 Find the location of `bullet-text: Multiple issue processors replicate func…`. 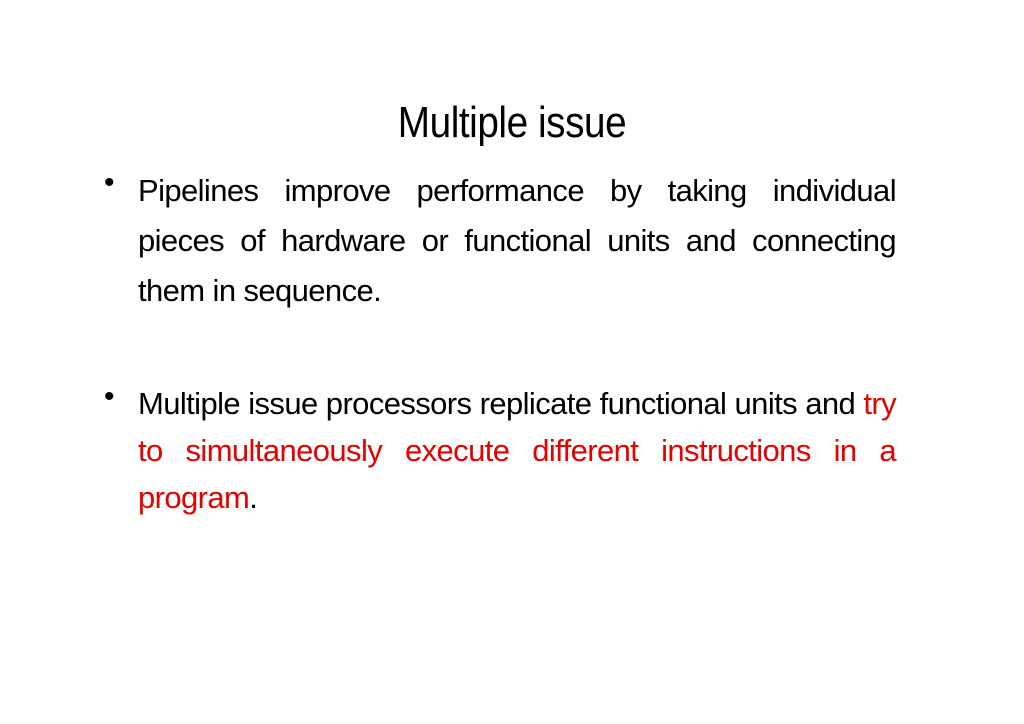

bullet-text: Multiple issue processors replicate func… is located at coordinates (517, 450).